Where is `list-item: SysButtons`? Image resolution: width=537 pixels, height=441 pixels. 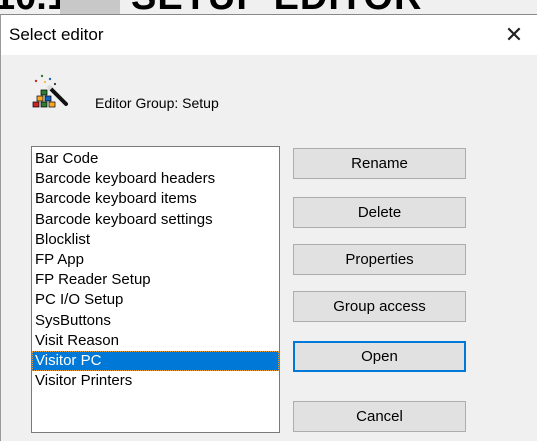 list-item: SysButtons is located at coordinates (155, 321).